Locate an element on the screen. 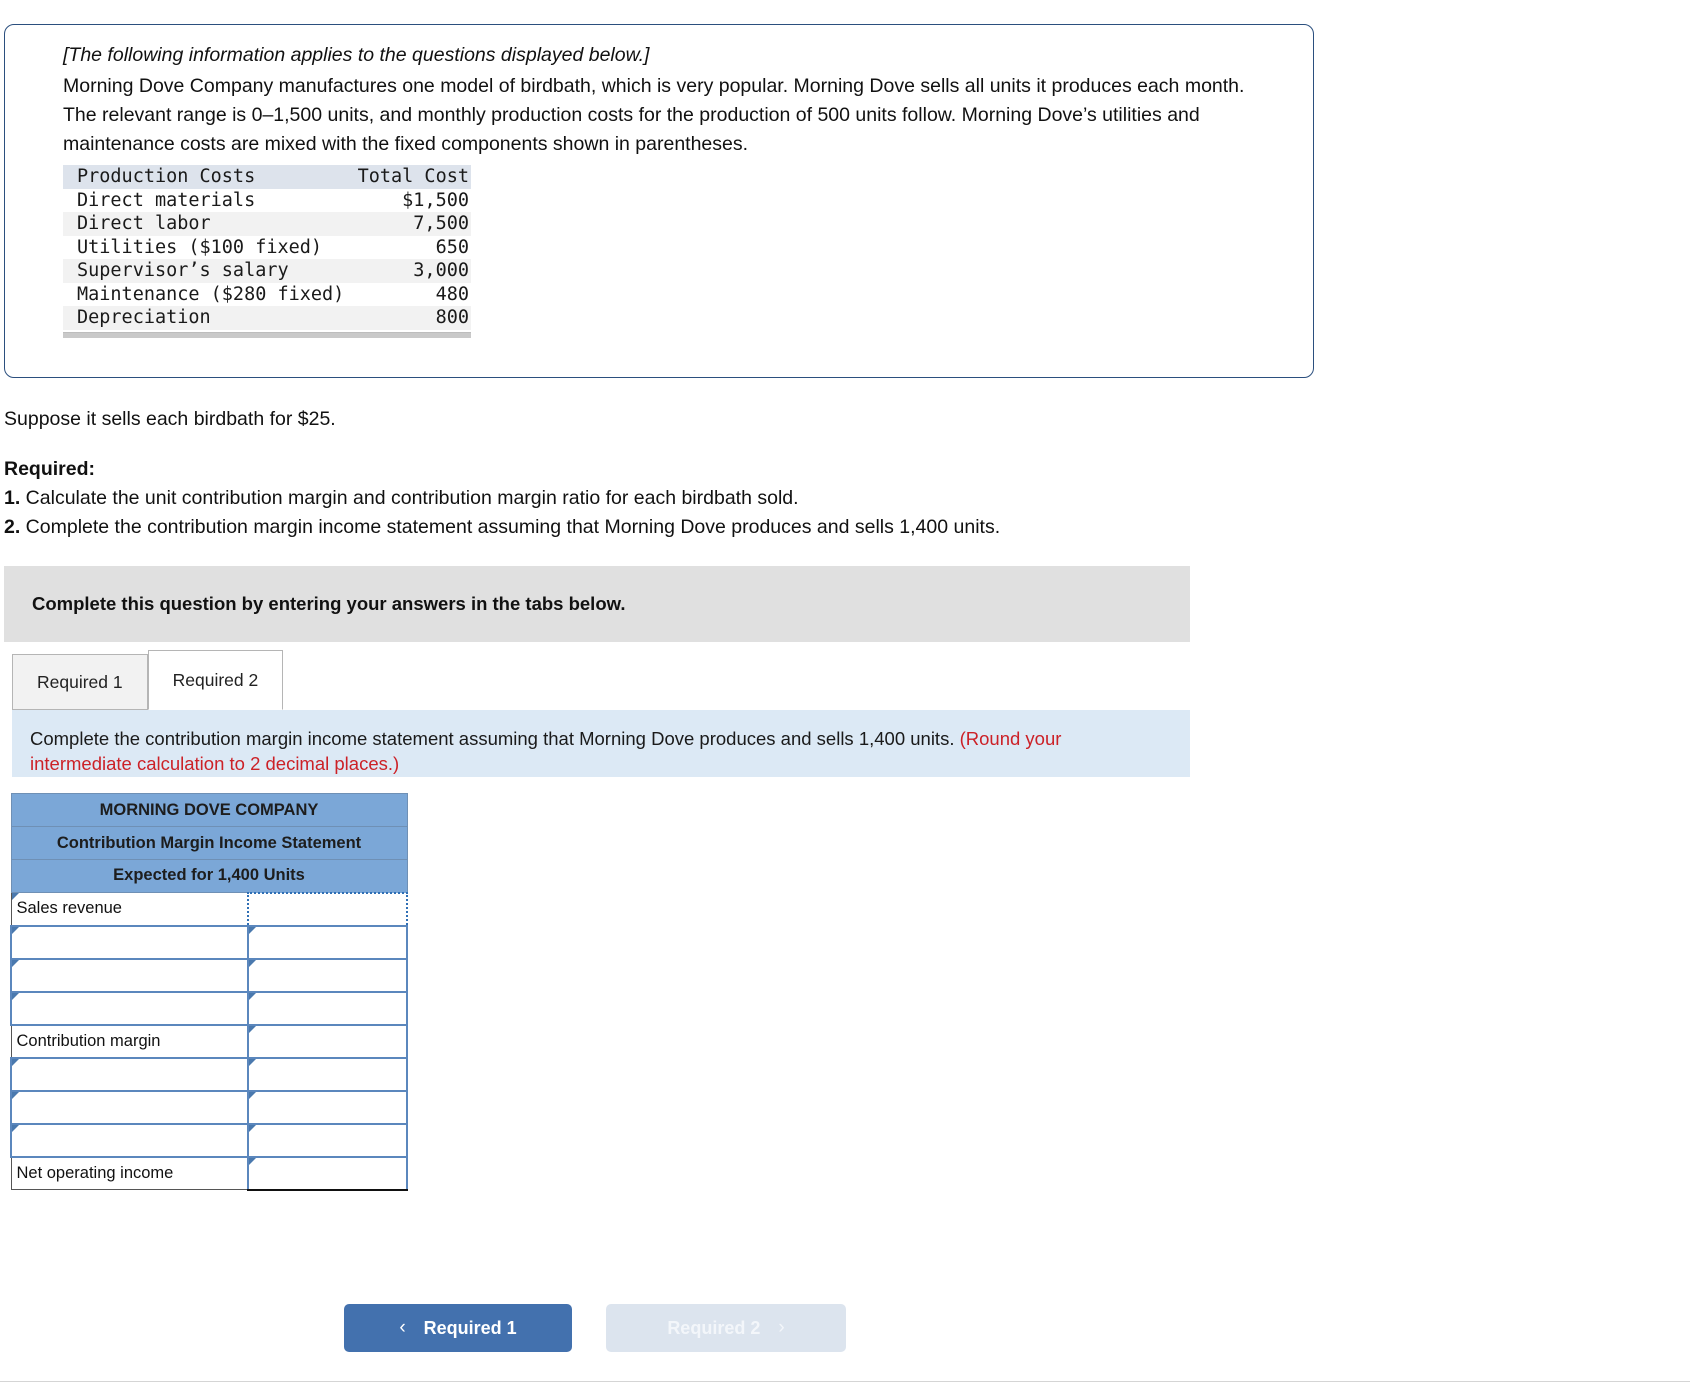  tab-required-2-label: Required 2 is located at coordinates (215, 679).